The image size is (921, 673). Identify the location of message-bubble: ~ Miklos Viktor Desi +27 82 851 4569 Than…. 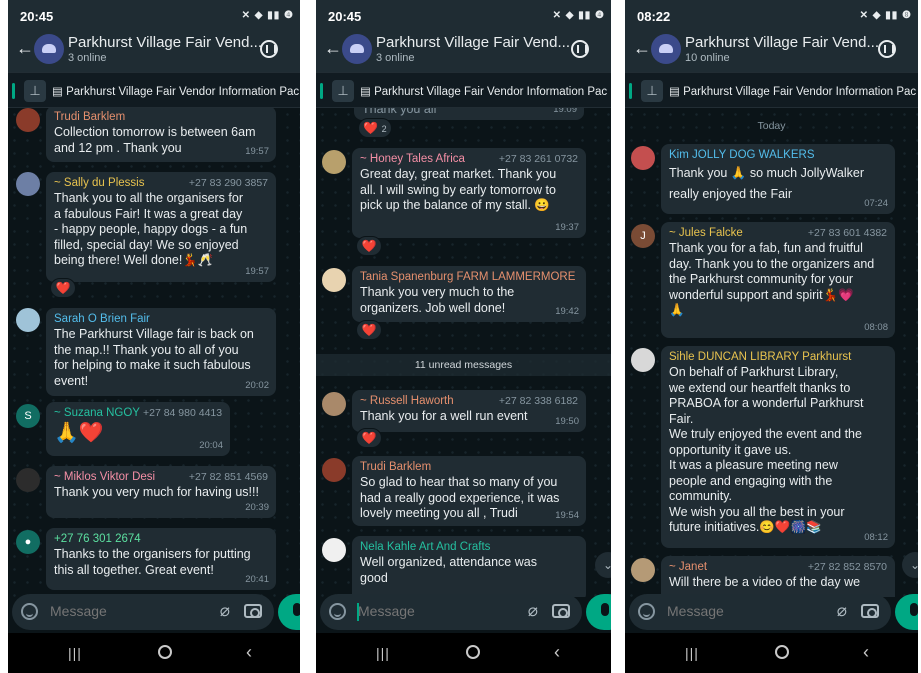
(161, 492).